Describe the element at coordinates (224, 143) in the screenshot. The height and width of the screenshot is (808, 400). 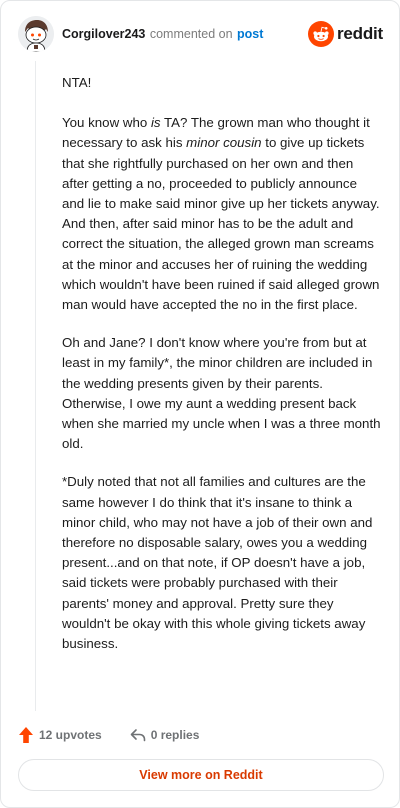
I see `p2-emphasis-minor-cousin: minor cousin` at that location.